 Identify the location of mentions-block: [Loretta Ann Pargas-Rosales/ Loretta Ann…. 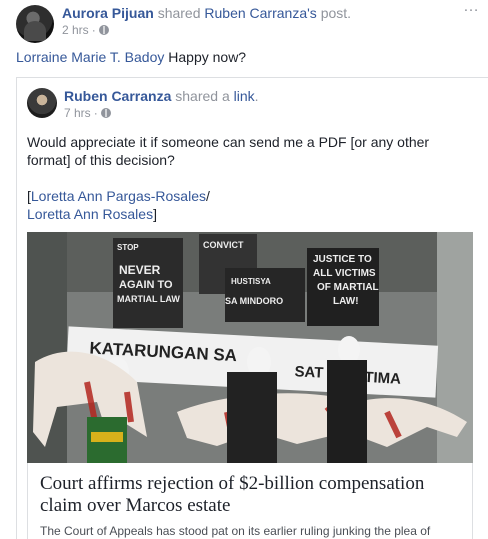
(118, 205).